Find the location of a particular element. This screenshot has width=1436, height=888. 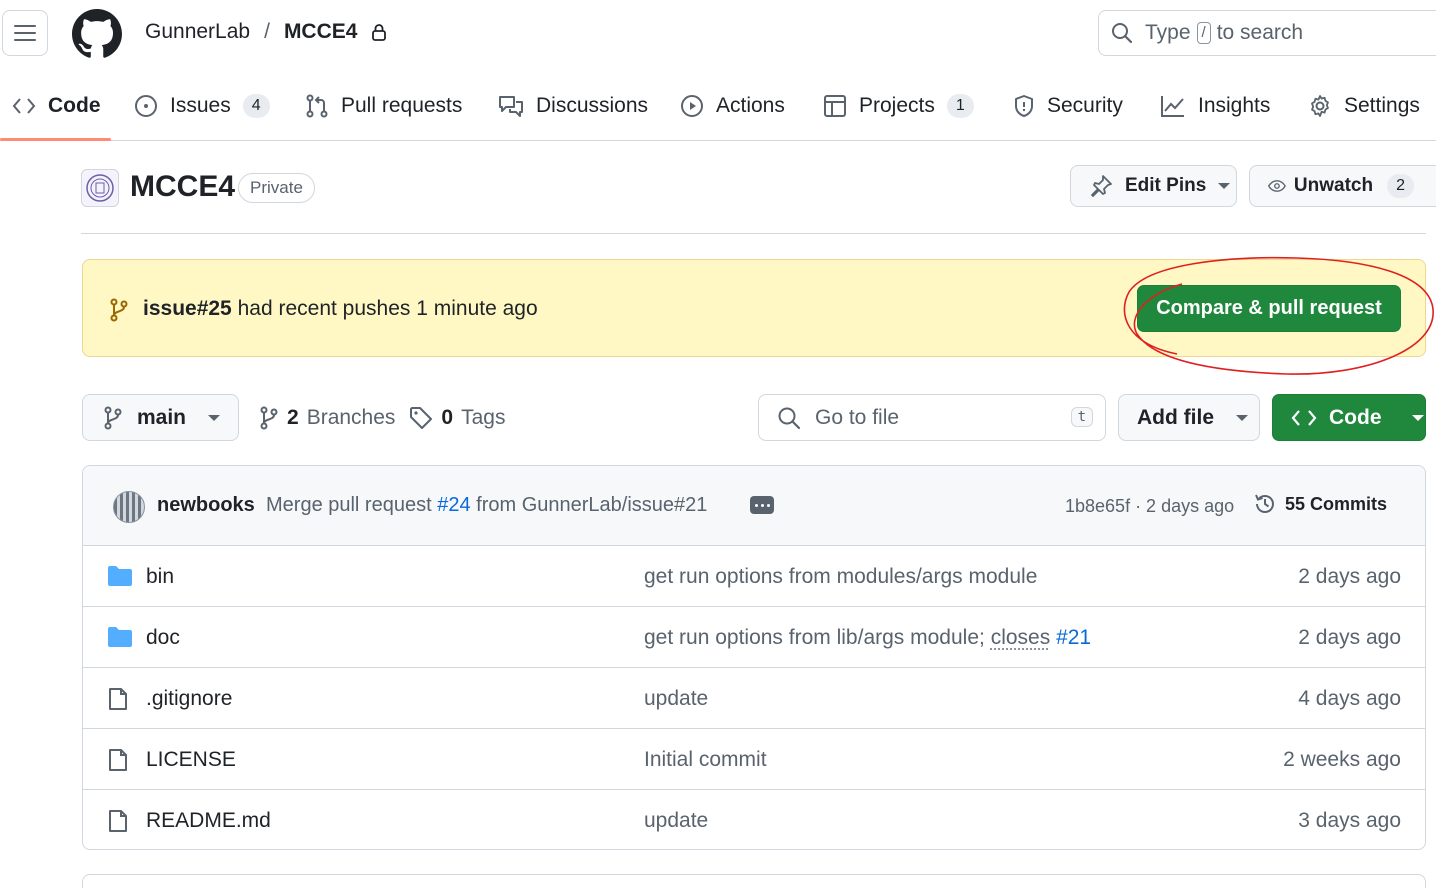

file-commit-message-text: get run options from lib/args module; is located at coordinates (814, 637).